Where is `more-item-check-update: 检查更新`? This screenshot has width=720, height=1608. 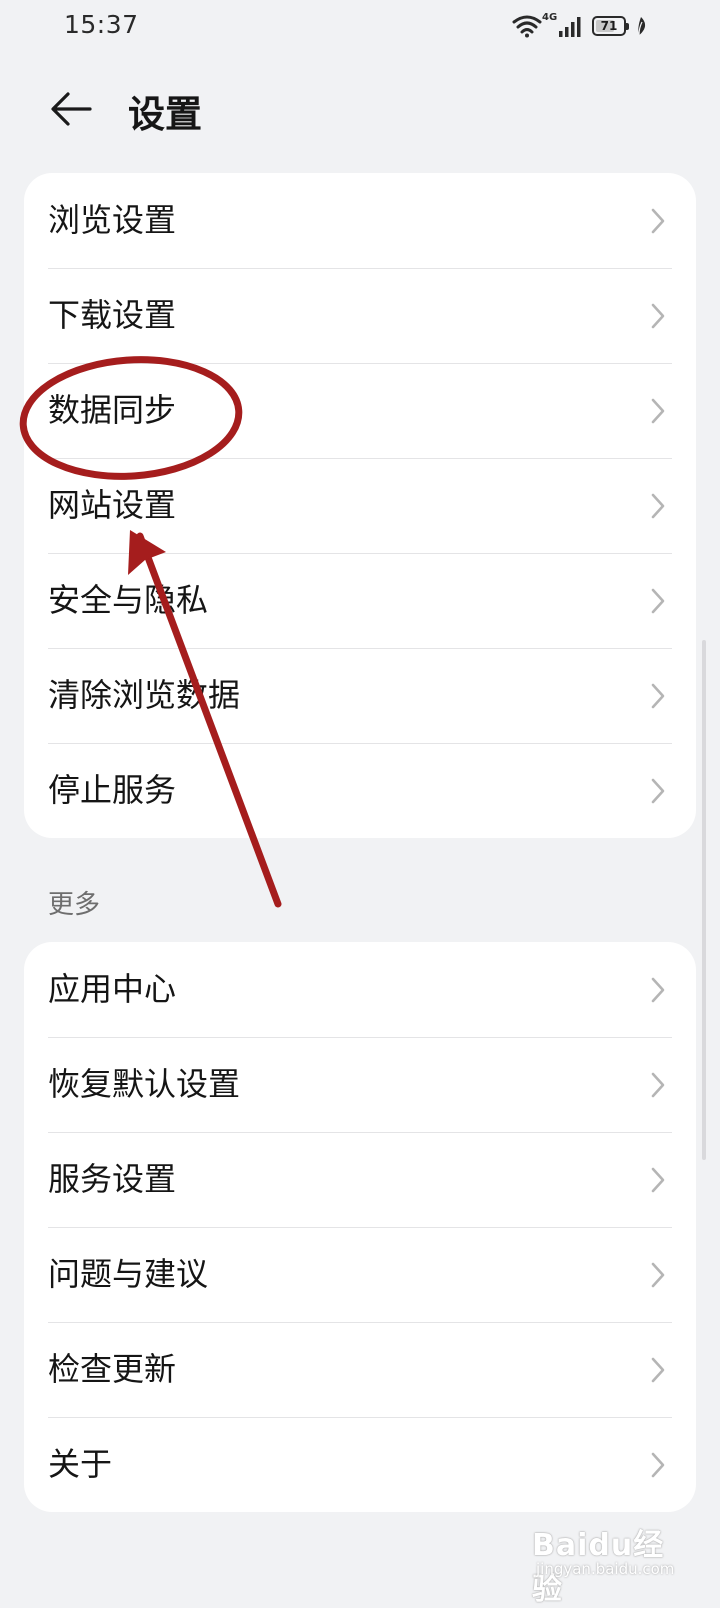 more-item-check-update: 检查更新 is located at coordinates (360, 1369).